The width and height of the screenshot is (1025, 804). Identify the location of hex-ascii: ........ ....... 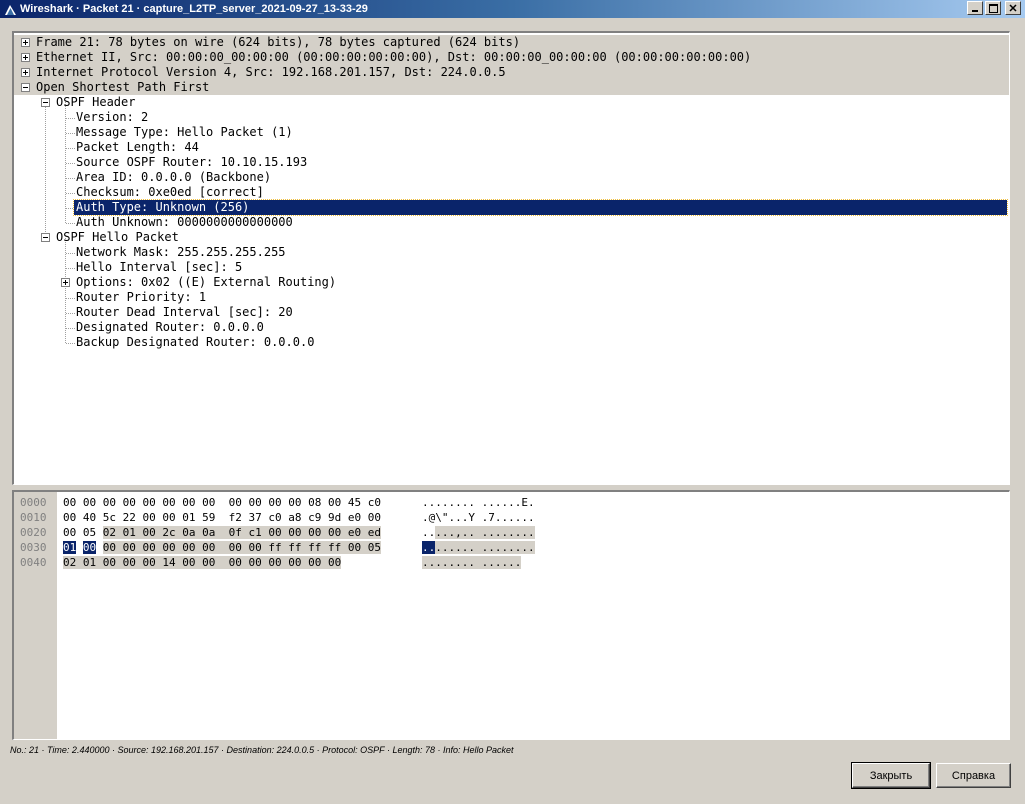
(472, 562).